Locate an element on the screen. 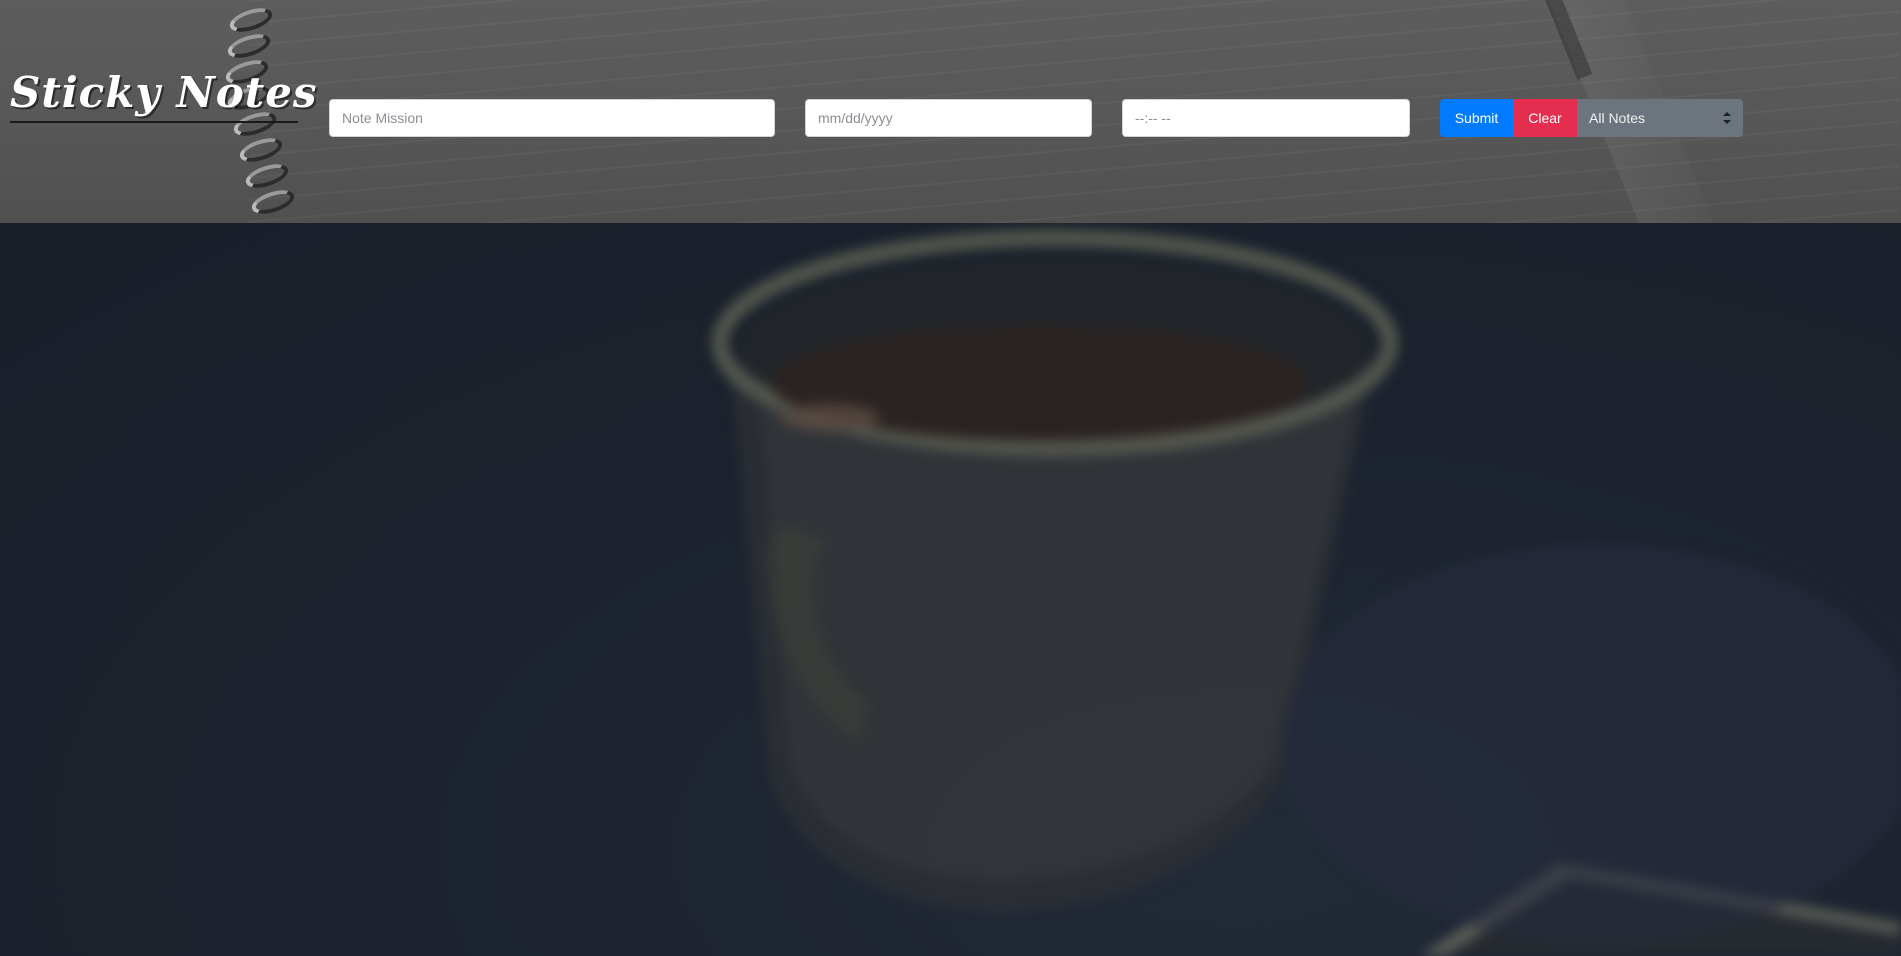 This screenshot has width=1901, height=956. note-date-field is located at coordinates (948, 118).